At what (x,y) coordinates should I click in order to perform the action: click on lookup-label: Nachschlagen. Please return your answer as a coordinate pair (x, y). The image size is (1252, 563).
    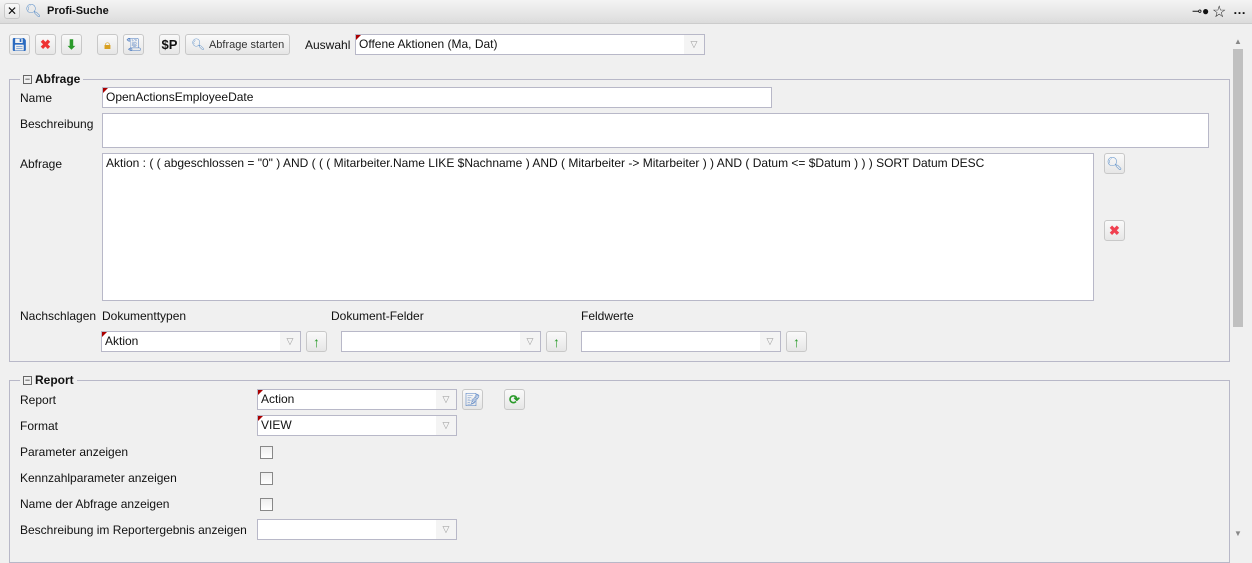
    Looking at the image, I should click on (58, 316).